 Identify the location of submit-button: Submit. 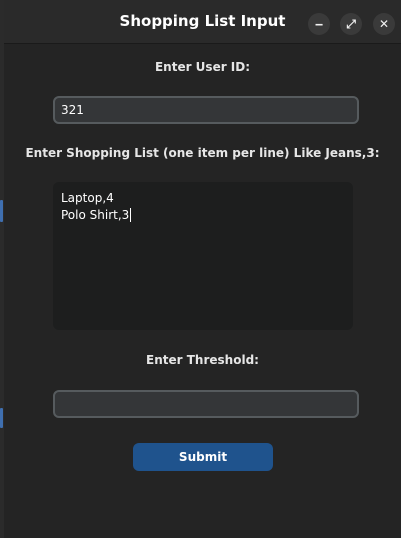
(203, 457).